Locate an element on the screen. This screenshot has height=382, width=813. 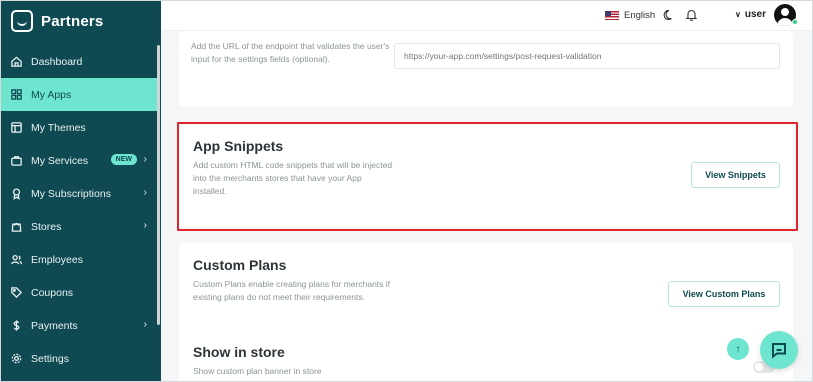
services-icon is located at coordinates (16, 161).